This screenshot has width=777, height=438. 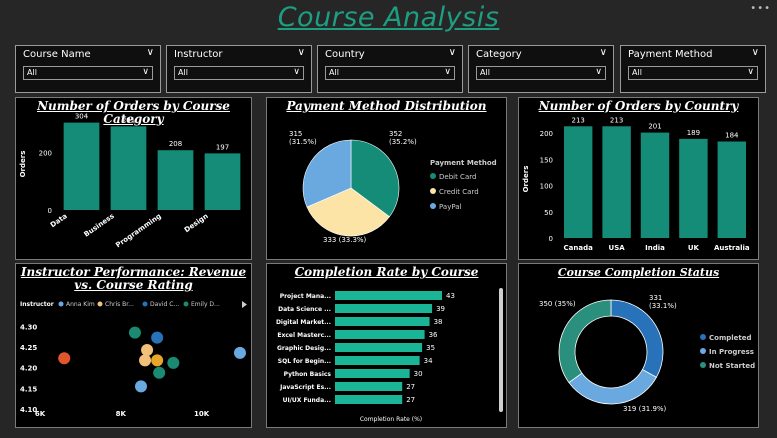 I want to click on data-label: 319 (31.9%), so click(x=645, y=409).